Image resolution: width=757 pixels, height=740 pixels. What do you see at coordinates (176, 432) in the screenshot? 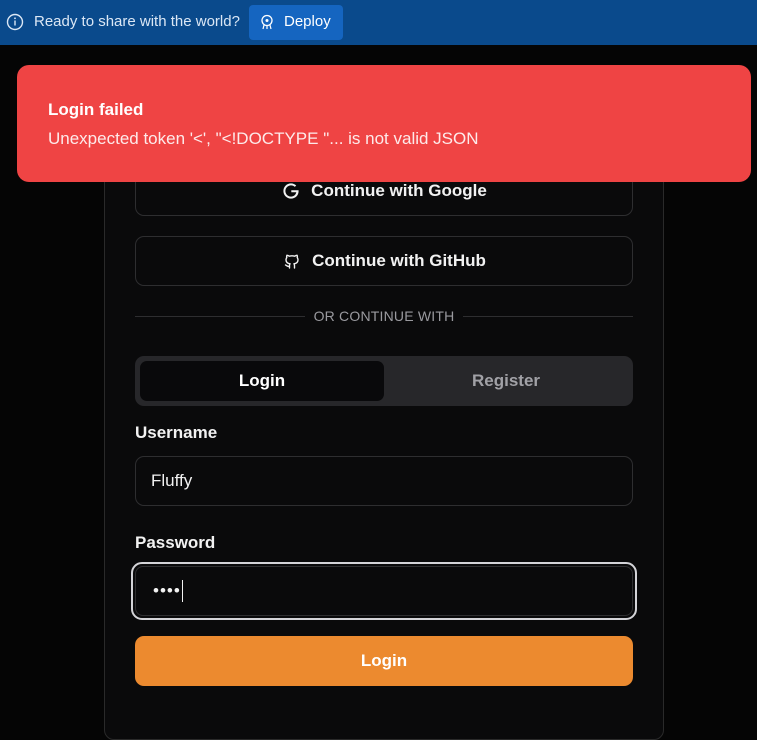
I see `username-label: Username` at bounding box center [176, 432].